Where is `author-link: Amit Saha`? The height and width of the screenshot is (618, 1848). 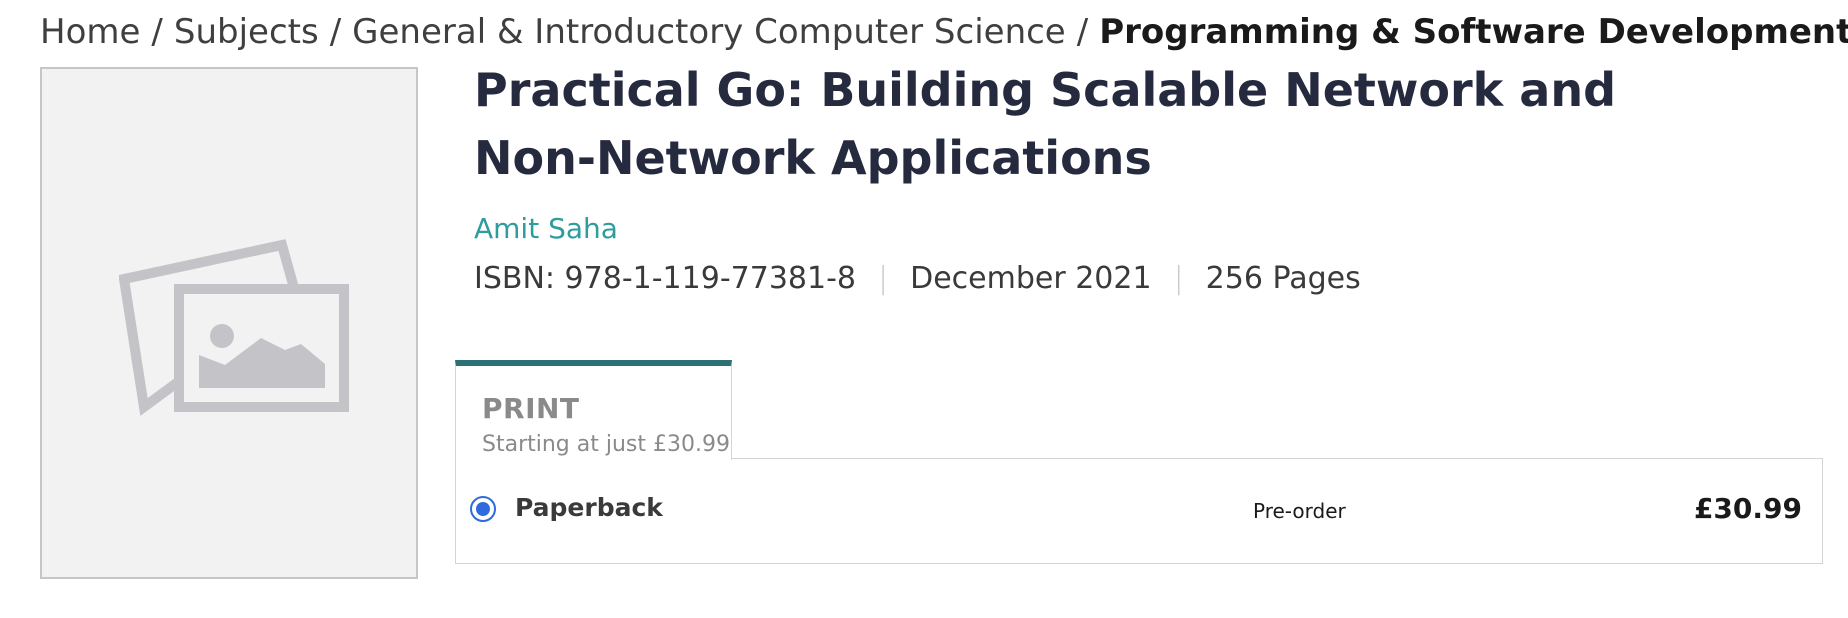 author-link: Amit Saha is located at coordinates (546, 229).